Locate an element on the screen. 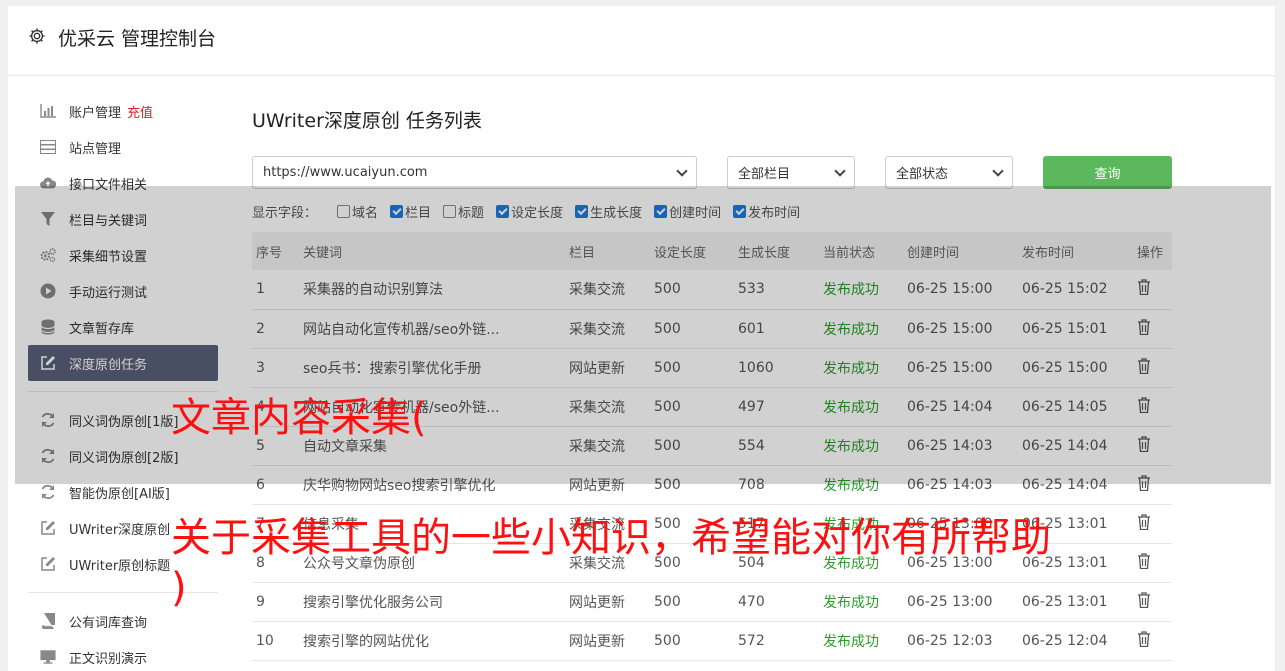 The image size is (1285, 671). server-icon is located at coordinates (48, 147).